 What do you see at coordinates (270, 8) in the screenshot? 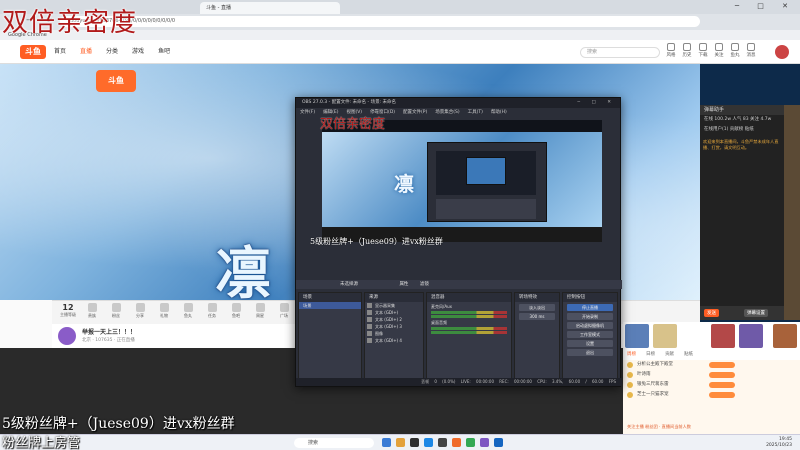
I see `browser-tab: 斗鱼 - 直播` at bounding box center [270, 8].